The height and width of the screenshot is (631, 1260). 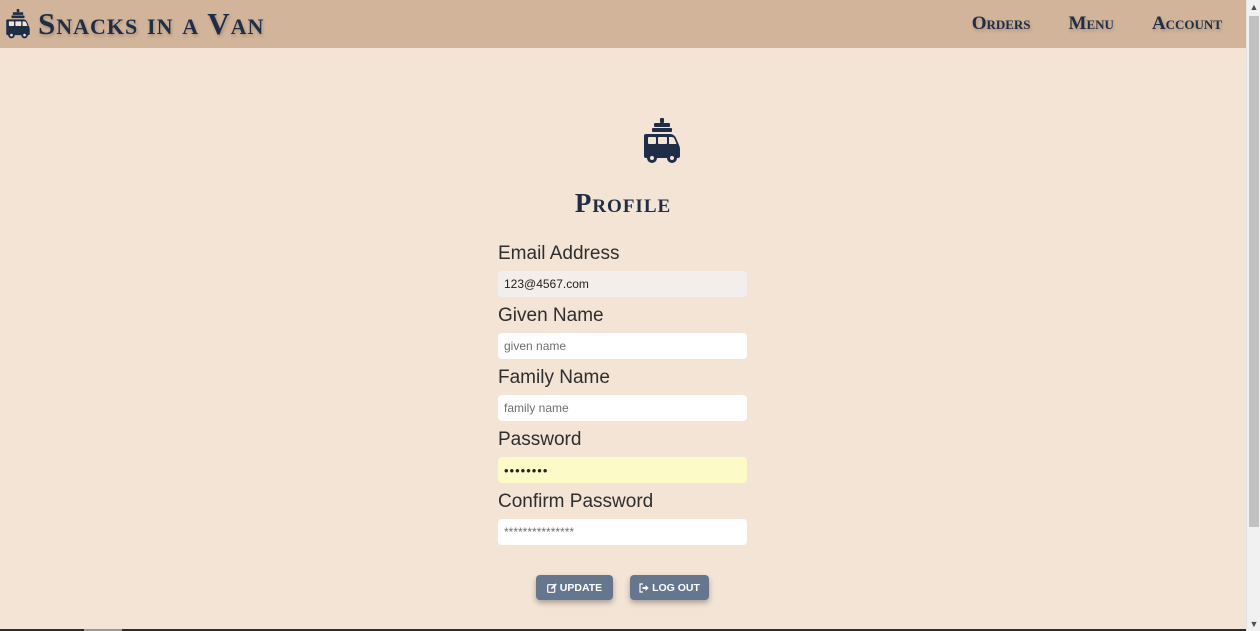 I want to click on logout-button: LOG OUT, so click(x=669, y=587).